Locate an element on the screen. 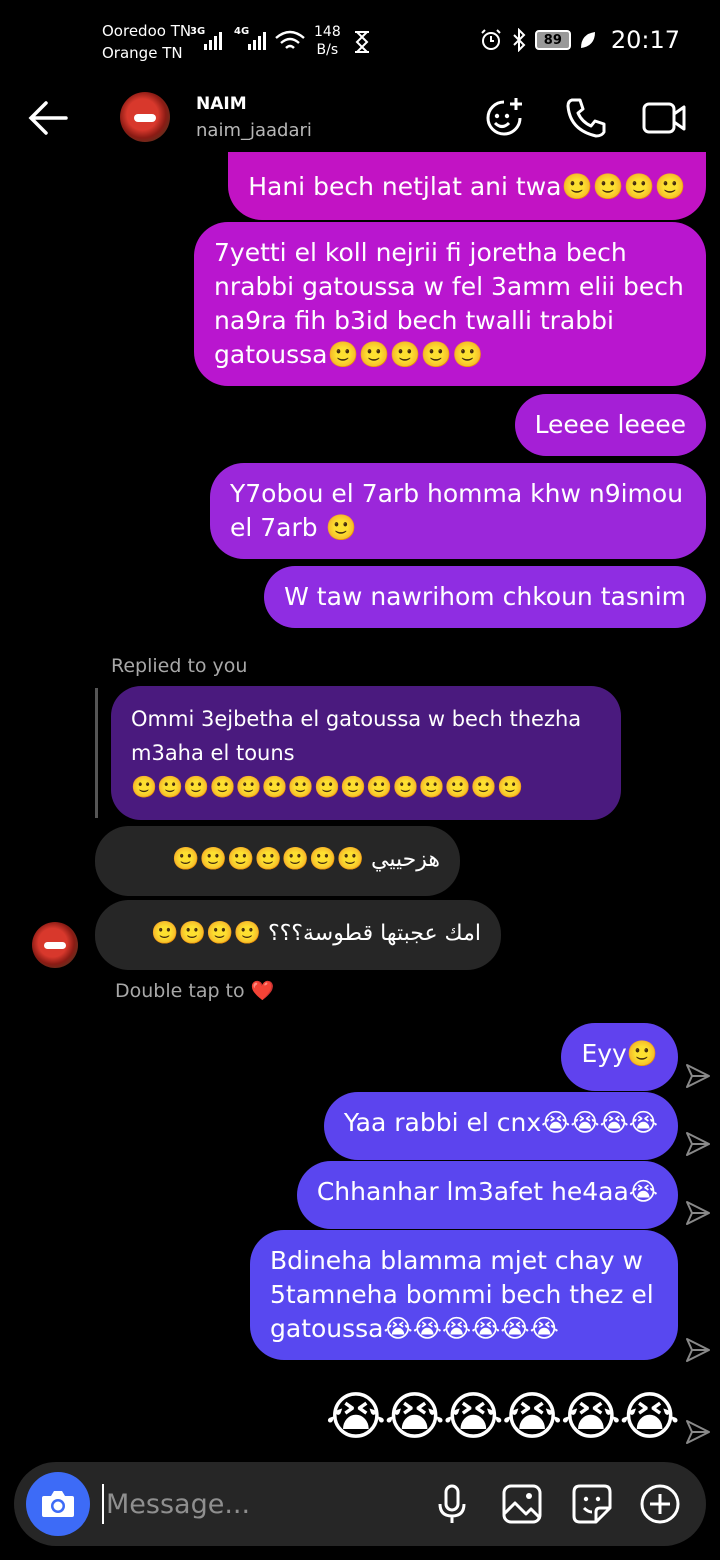 This screenshot has width=720, height=1560. contact-name: NAIM is located at coordinates (221, 104).